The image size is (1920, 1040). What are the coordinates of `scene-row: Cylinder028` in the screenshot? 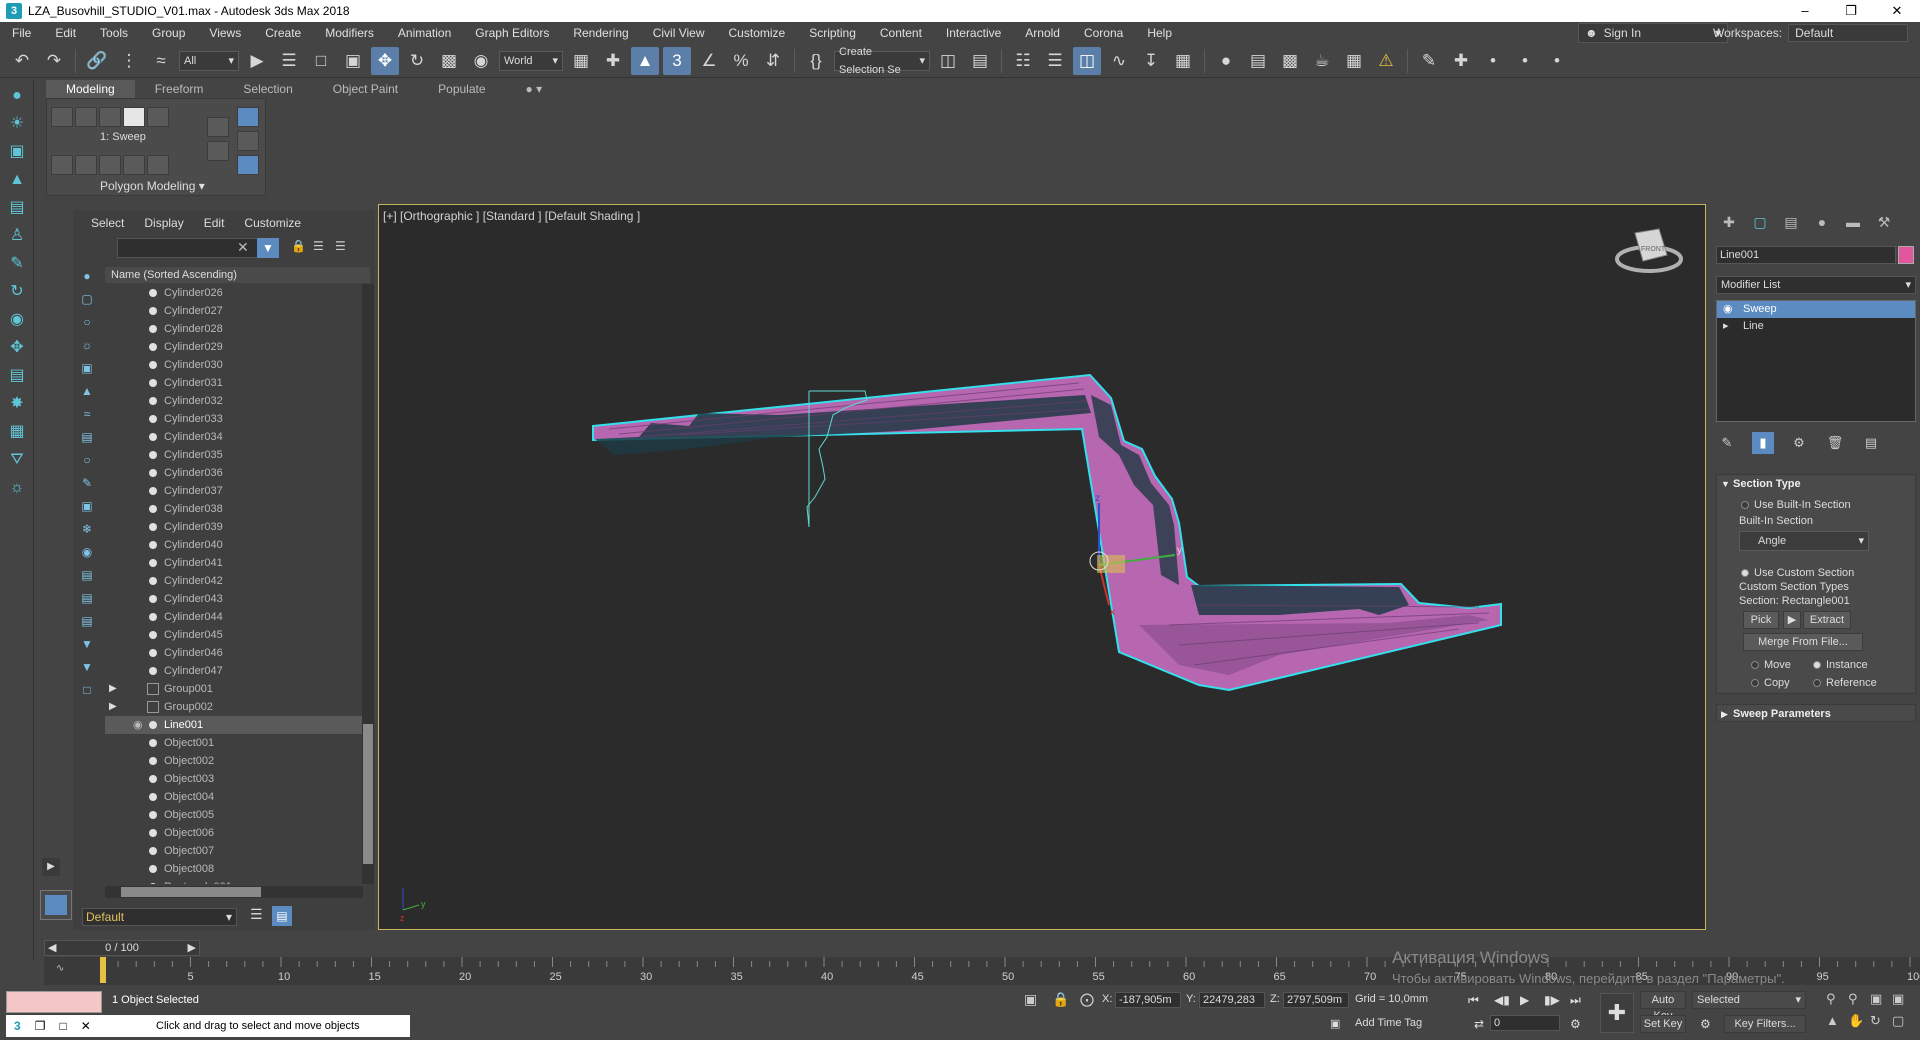 It's located at (234, 329).